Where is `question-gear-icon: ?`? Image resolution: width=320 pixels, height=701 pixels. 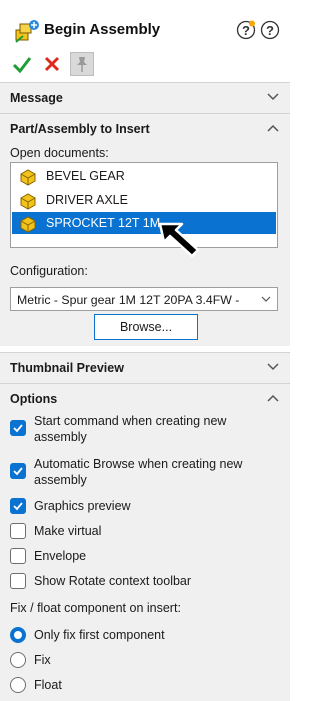 question-gear-icon: ? is located at coordinates (246, 30).